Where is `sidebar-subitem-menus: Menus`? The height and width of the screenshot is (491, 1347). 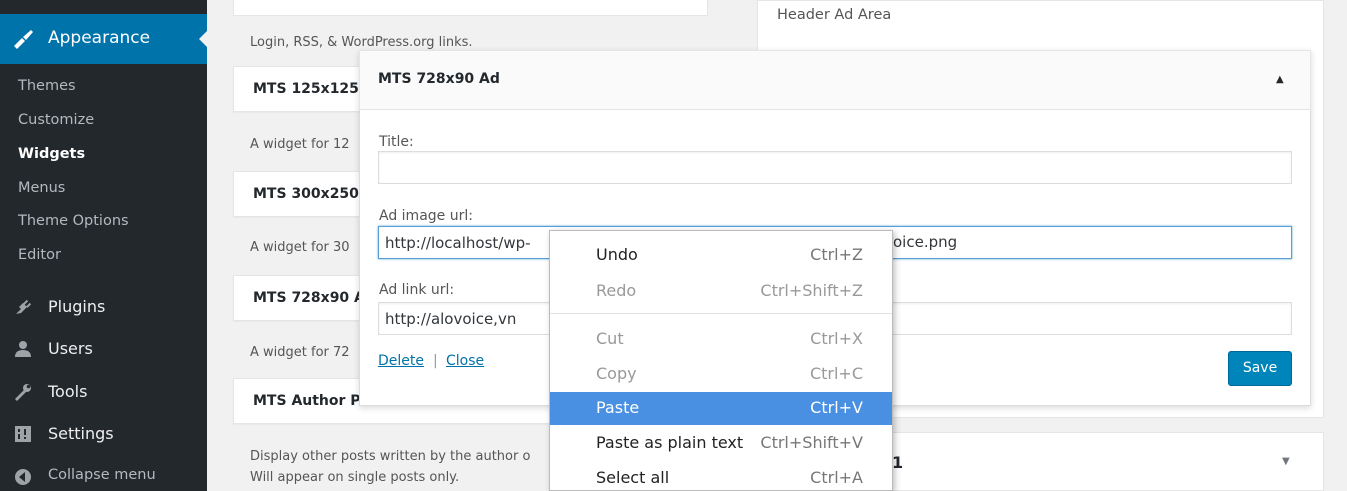
sidebar-subitem-menus: Menus is located at coordinates (41, 188).